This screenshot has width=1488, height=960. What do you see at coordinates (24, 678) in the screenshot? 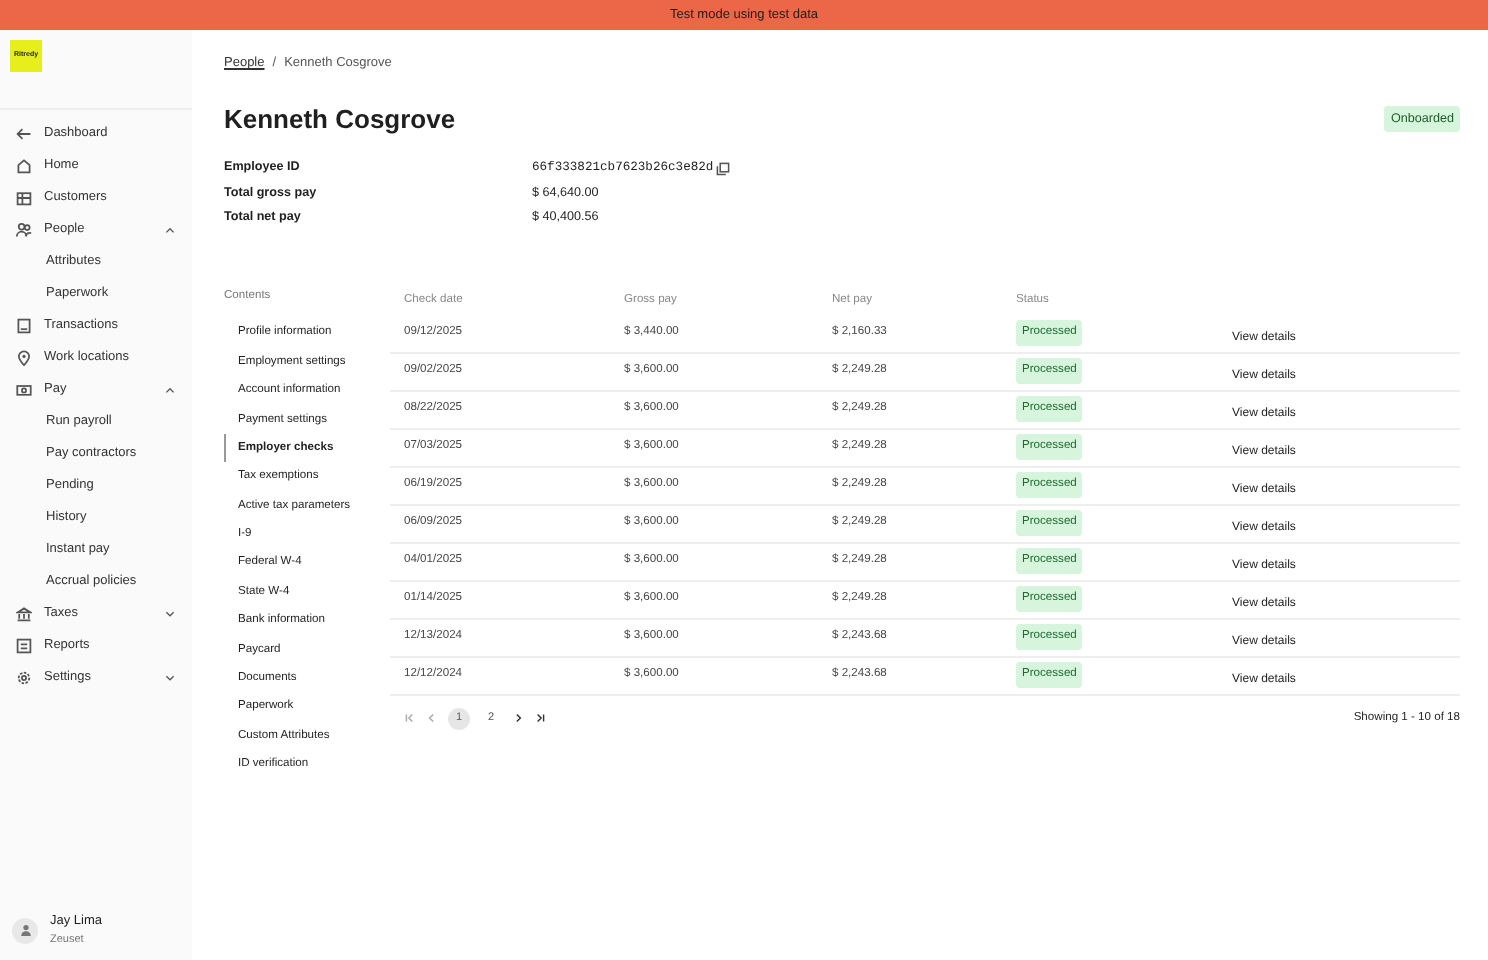
I see `settings-icon` at bounding box center [24, 678].